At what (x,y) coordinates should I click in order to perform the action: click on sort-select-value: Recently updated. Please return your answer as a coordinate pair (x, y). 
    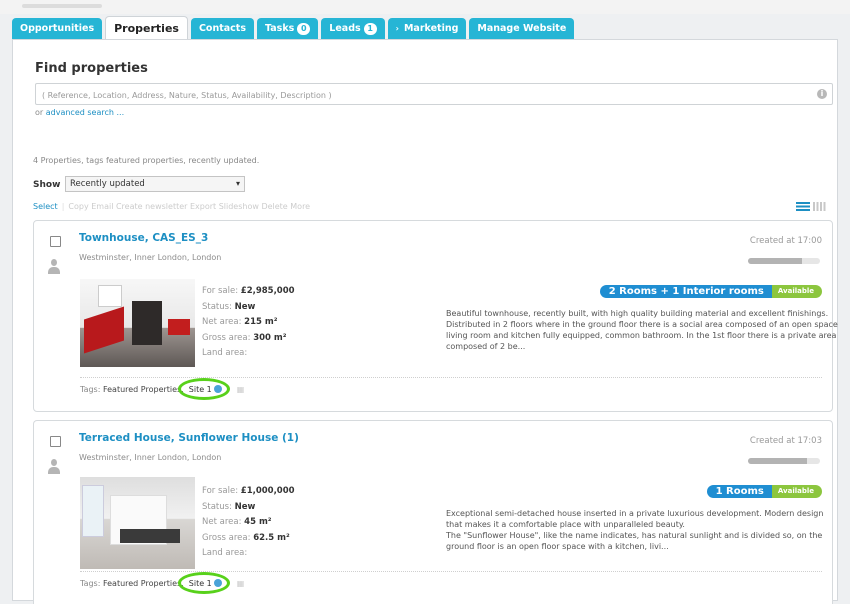
    Looking at the image, I should click on (107, 184).